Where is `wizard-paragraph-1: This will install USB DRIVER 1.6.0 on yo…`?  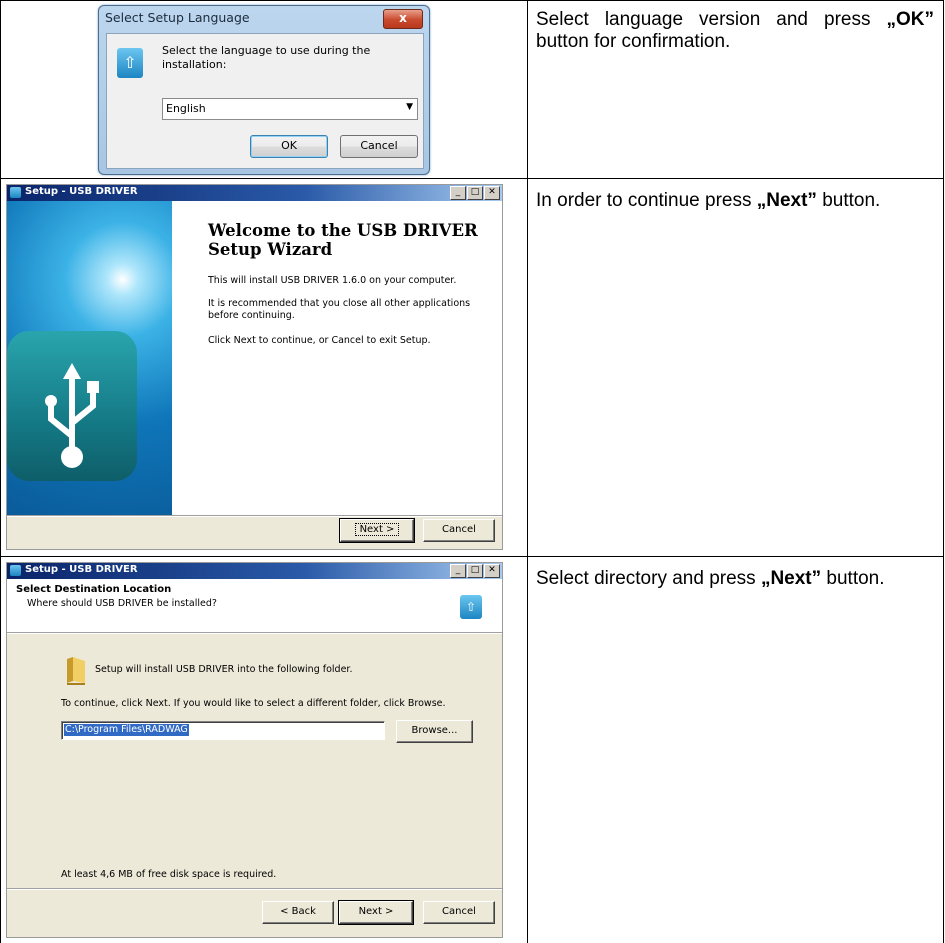
wizard-paragraph-1: This will install USB DRIVER 1.6.0 on yo… is located at coordinates (332, 280).